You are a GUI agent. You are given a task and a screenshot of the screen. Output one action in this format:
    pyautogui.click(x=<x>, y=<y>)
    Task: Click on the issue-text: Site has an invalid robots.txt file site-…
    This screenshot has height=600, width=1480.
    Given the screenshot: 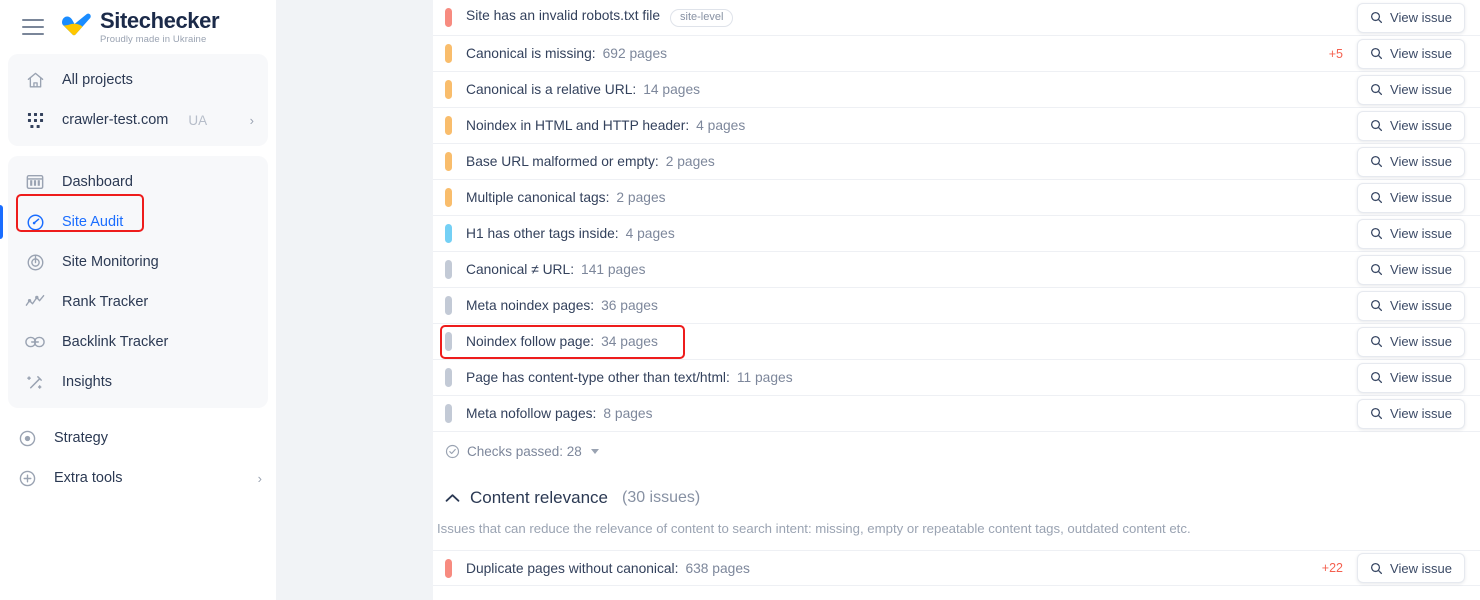 What is the action you would take?
    pyautogui.click(x=600, y=17)
    